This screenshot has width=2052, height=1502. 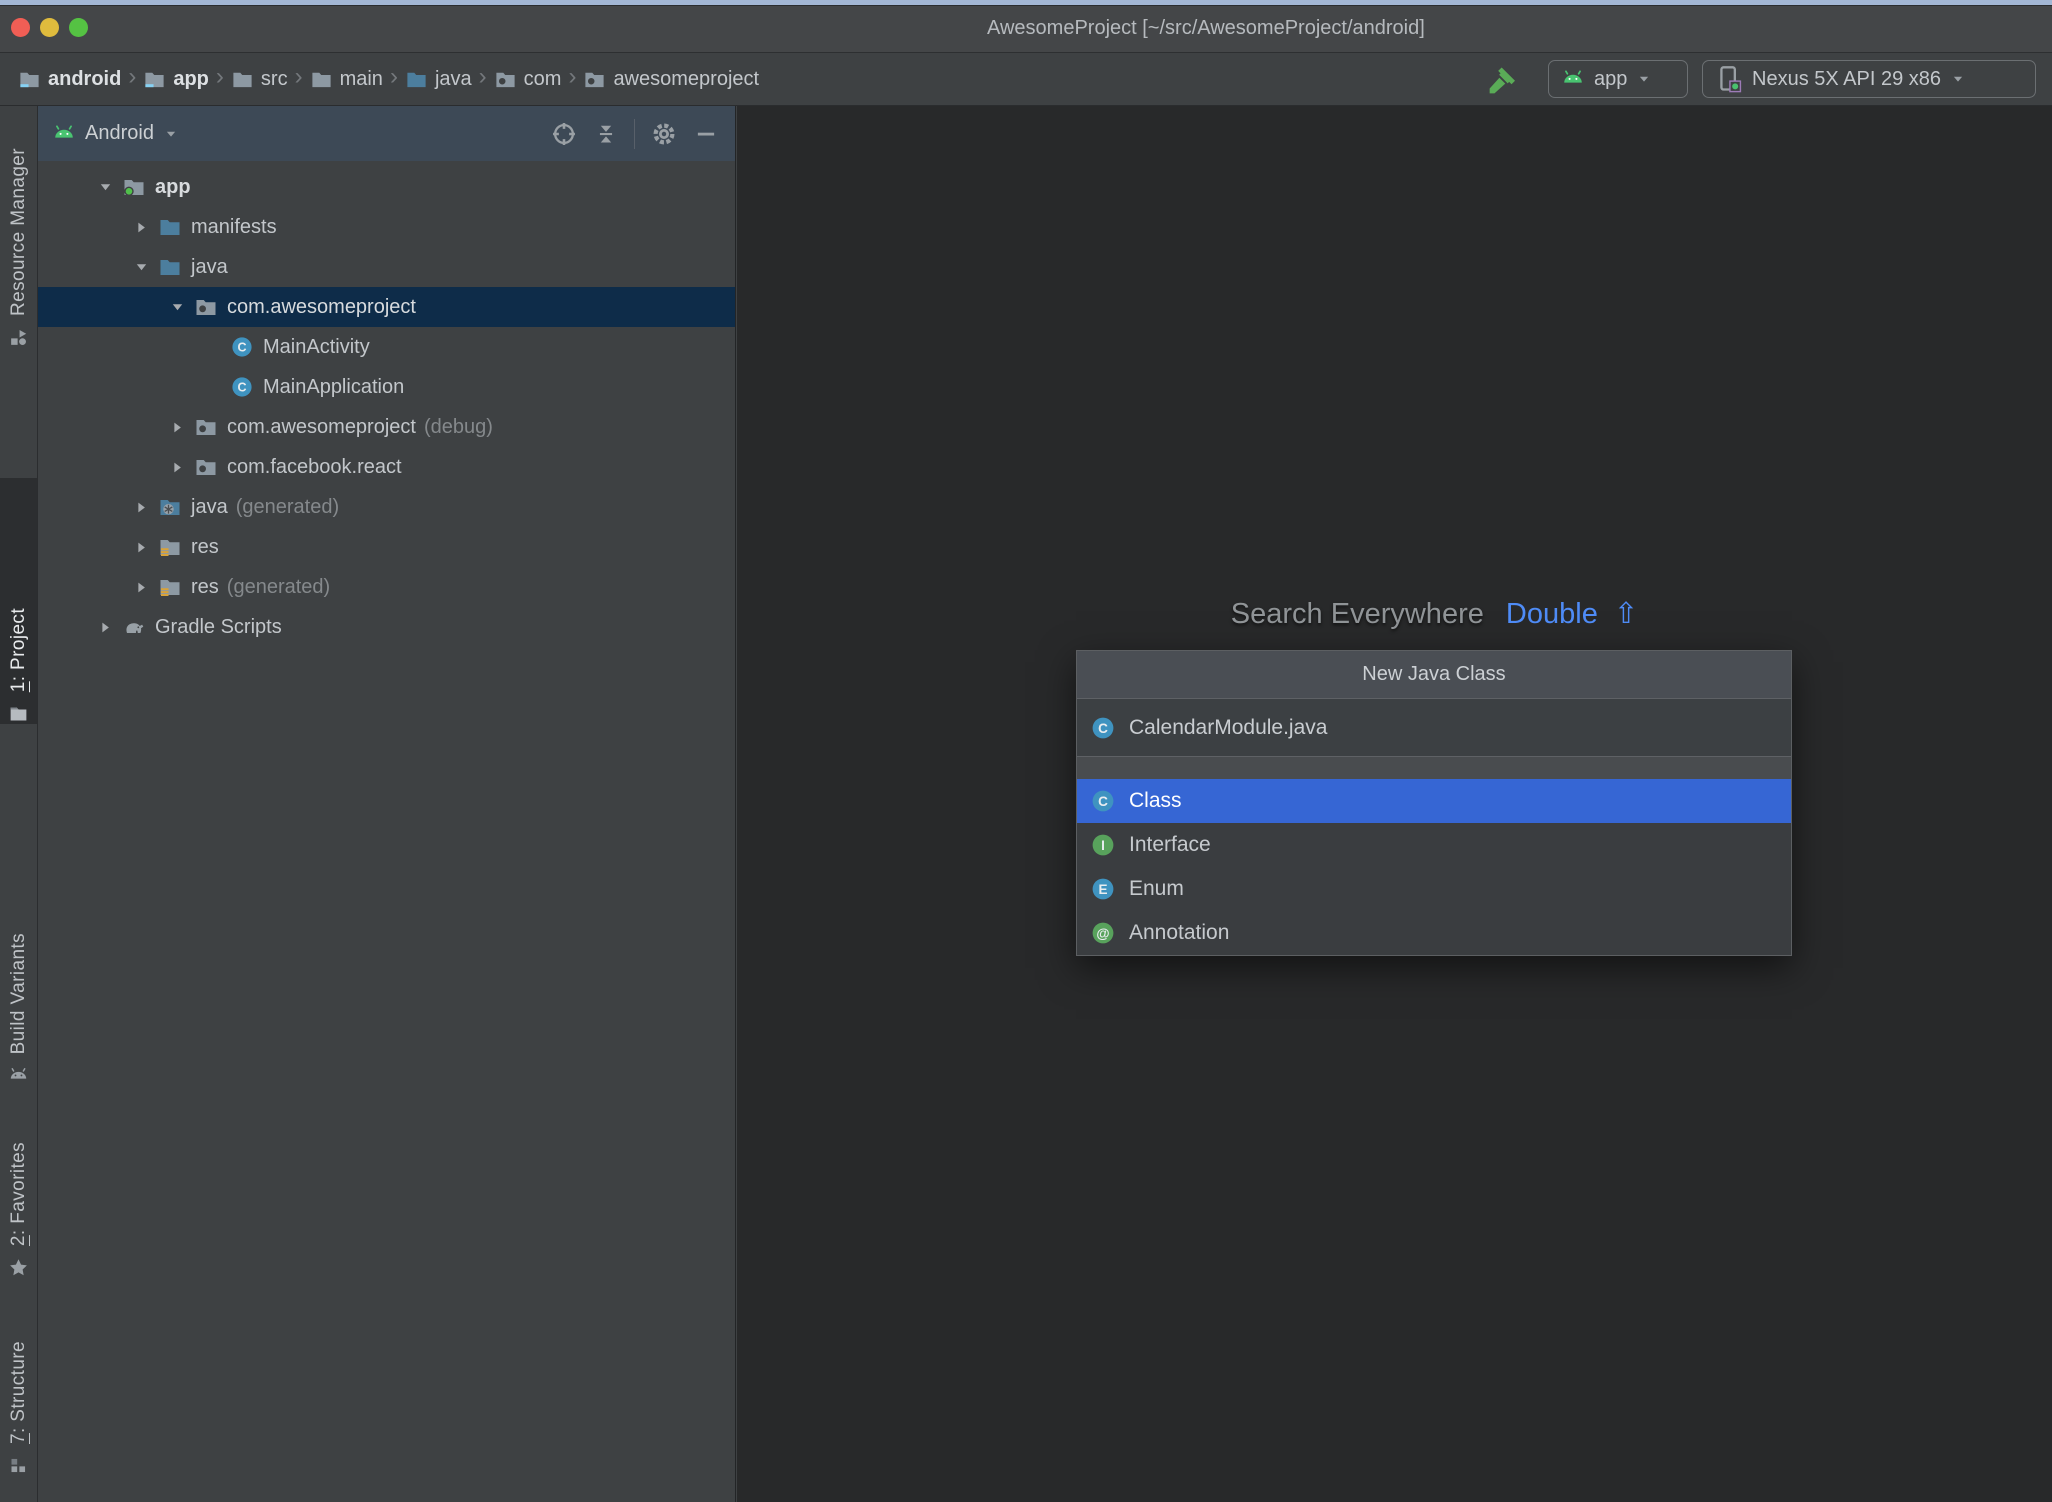 I want to click on tool-window-button-resource-manager: Resource Manager, so click(x=18, y=235).